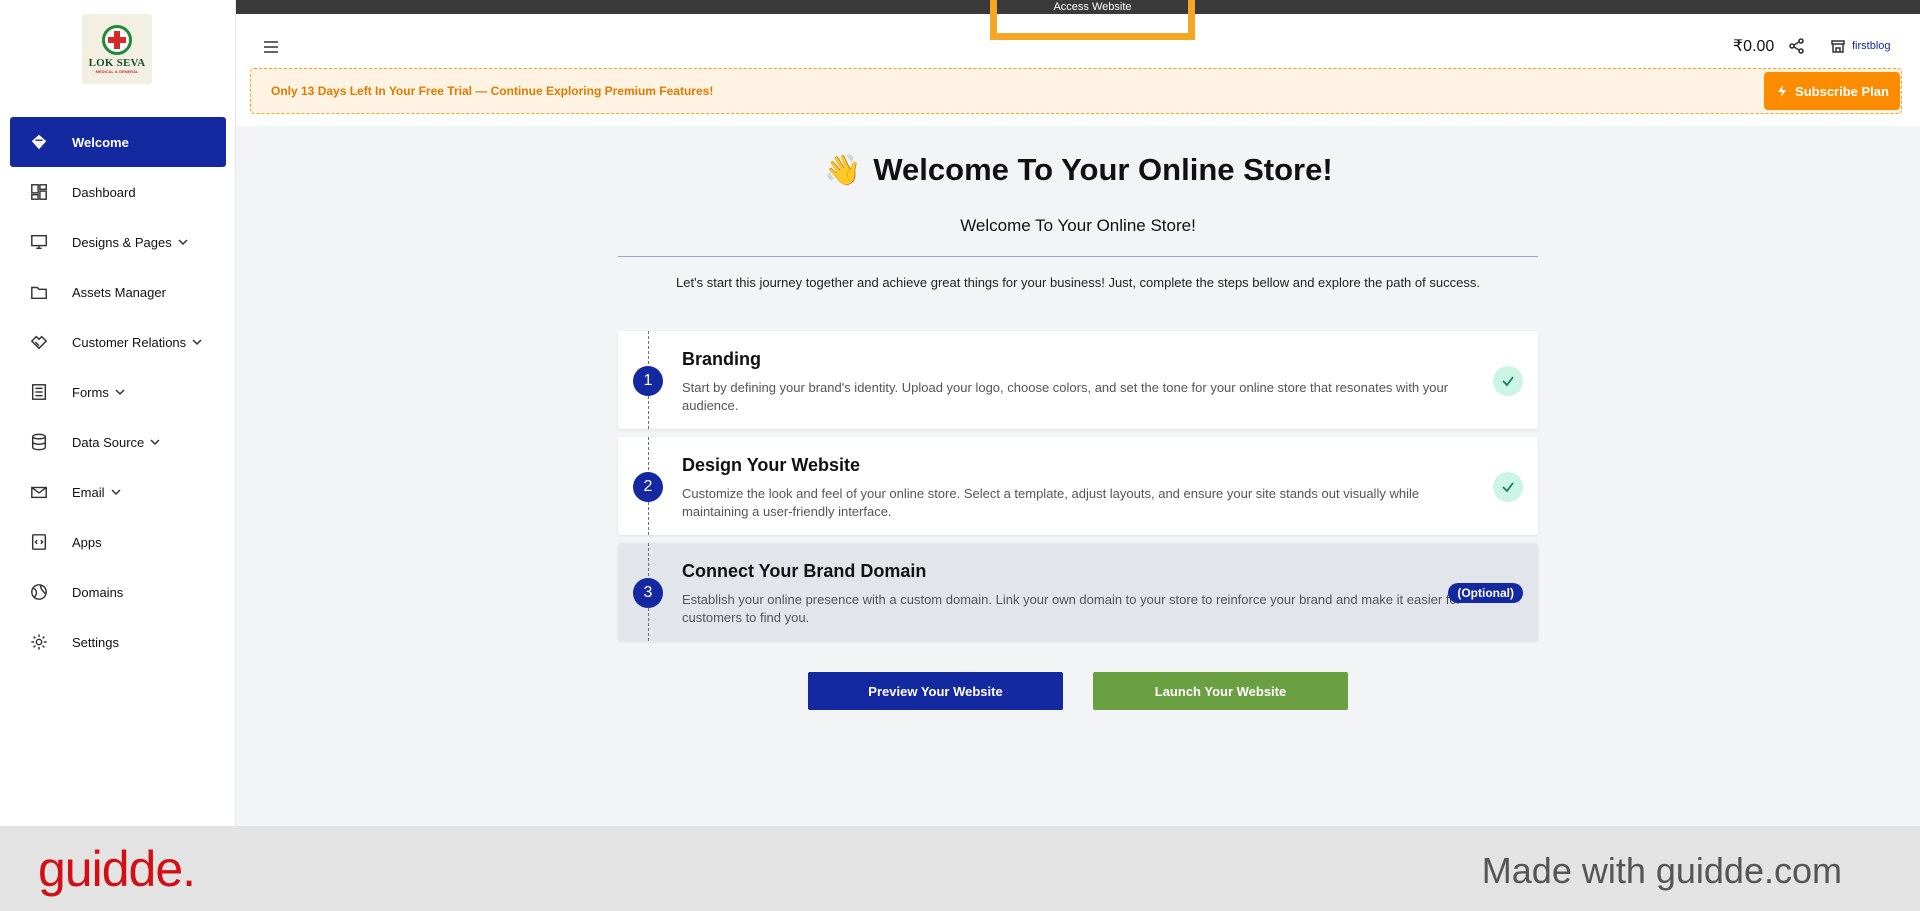  I want to click on sidebar-item-label: Forms, so click(90, 392).